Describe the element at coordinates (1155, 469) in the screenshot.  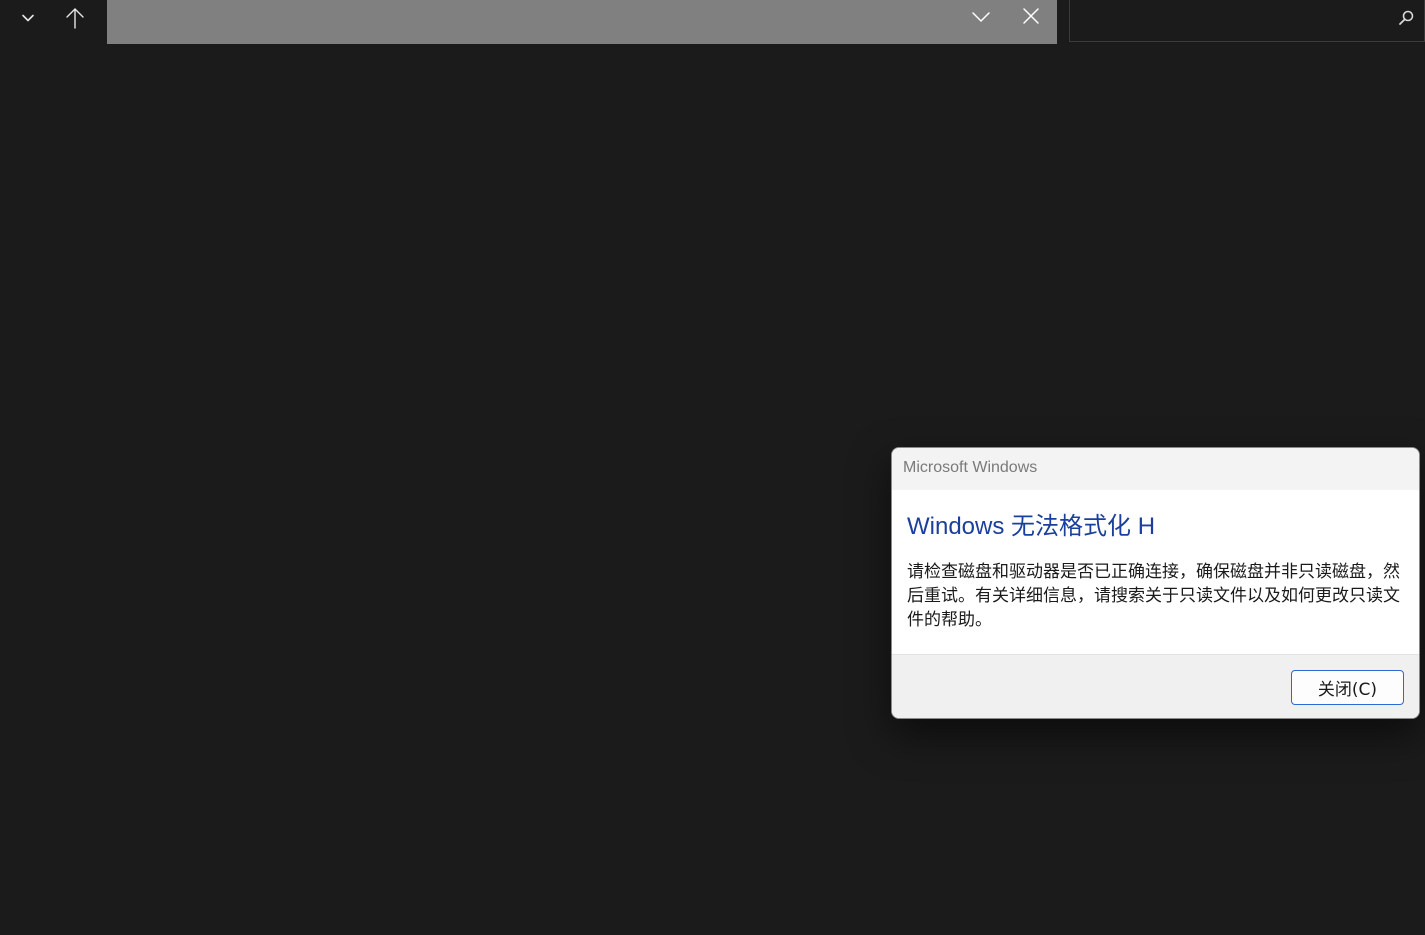
I see `dialog-titlebar: Microsoft Windows` at that location.